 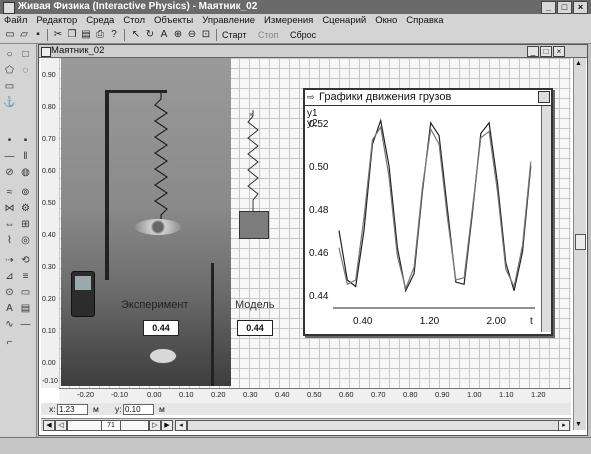 What do you see at coordinates (49, 425) in the screenshot?
I see `rewind-icon: ◀` at bounding box center [49, 425].